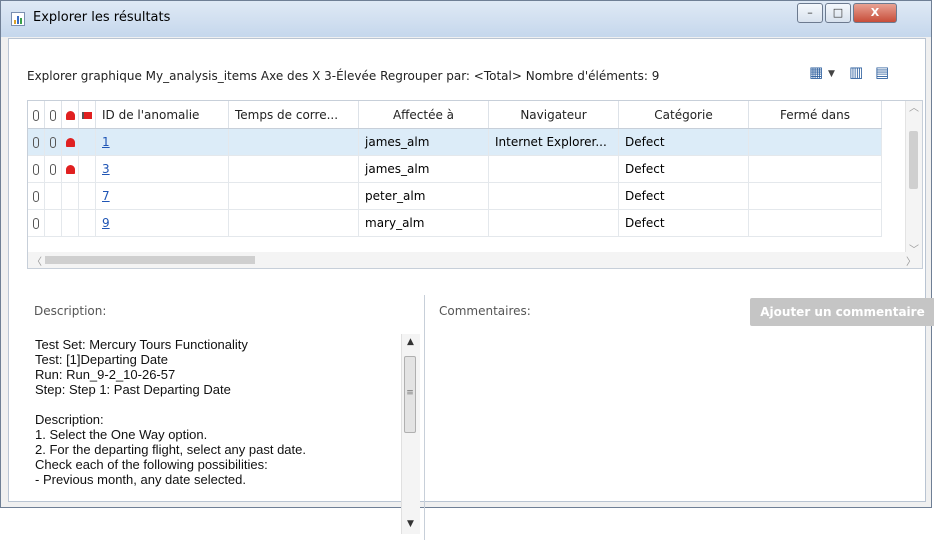 This screenshot has height=540, width=934. I want to click on panel-splitter, so click(424, 417).